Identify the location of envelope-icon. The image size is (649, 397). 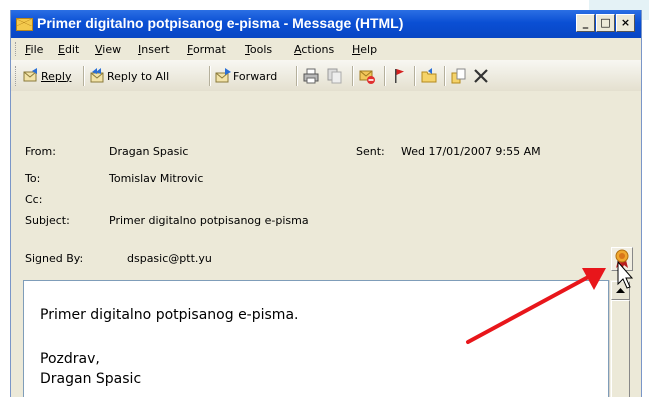
(24, 24).